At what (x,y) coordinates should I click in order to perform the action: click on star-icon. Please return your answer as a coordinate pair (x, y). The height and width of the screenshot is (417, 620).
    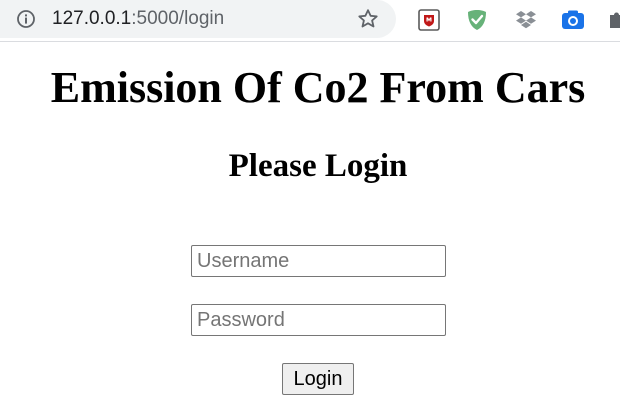
    Looking at the image, I should click on (368, 19).